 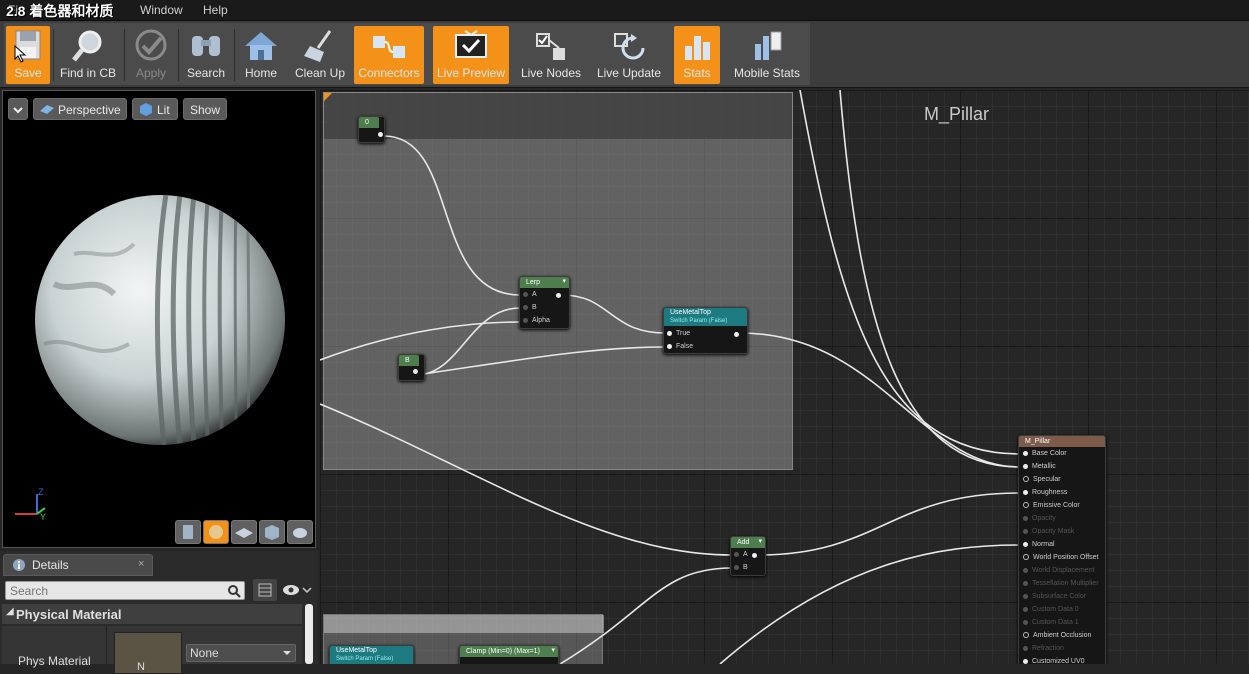 I want to click on constant-b-node: B, so click(x=411, y=367).